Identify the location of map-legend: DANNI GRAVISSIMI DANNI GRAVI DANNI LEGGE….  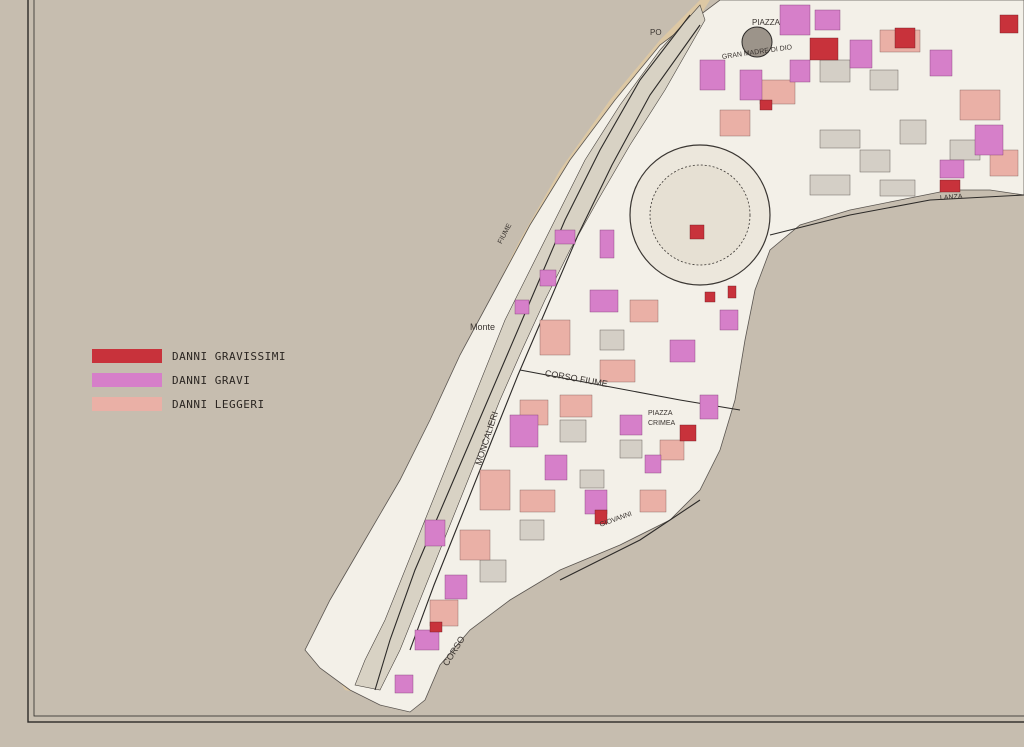
(189, 380).